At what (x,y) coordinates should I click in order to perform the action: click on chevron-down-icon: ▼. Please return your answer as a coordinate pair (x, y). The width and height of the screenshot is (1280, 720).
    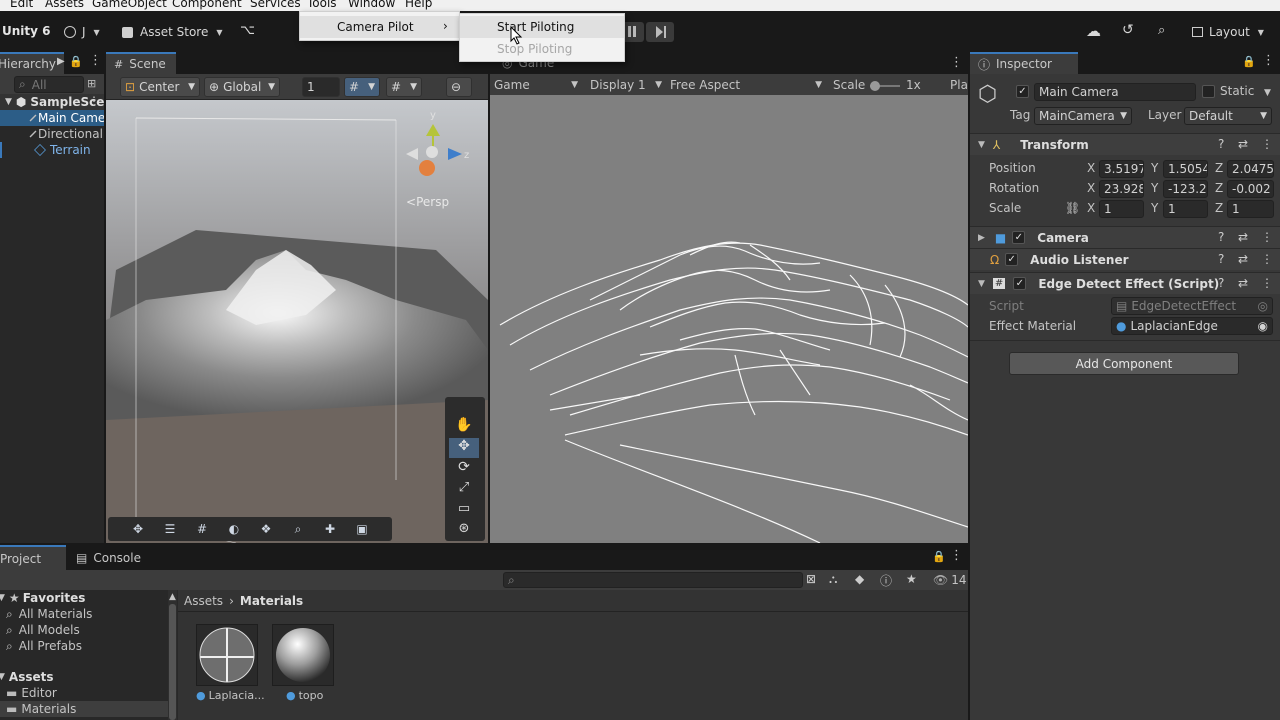
    Looking at the image, I should click on (1267, 93).